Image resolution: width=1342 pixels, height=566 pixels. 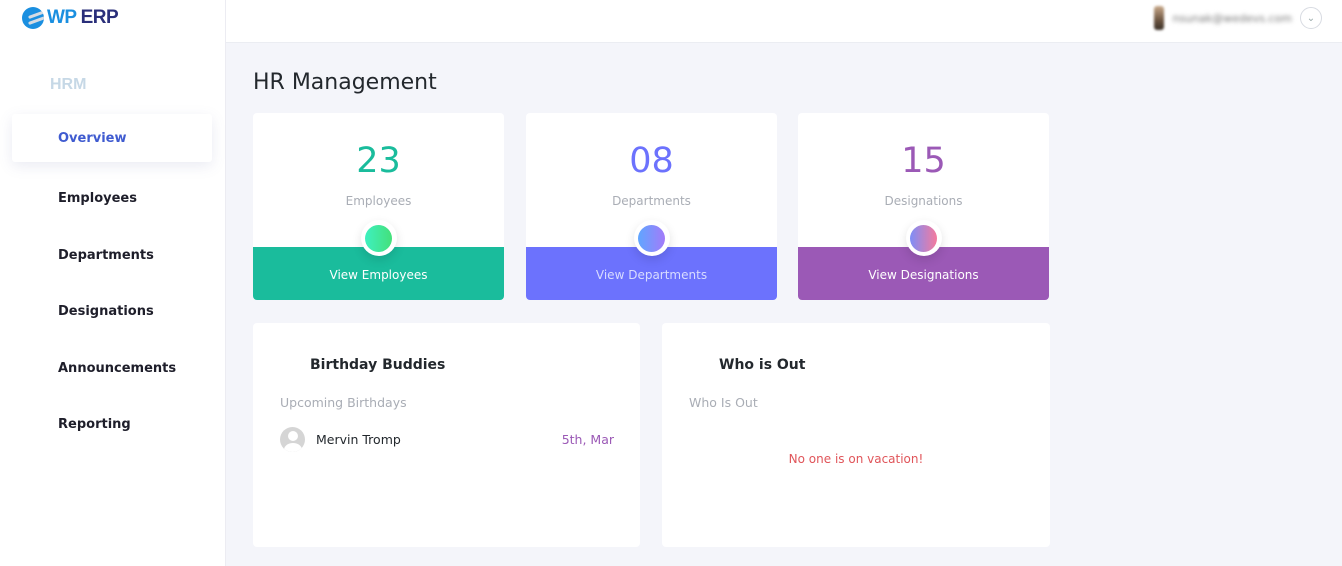 I want to click on birthday-date: 5th, Mar, so click(x=587, y=439).